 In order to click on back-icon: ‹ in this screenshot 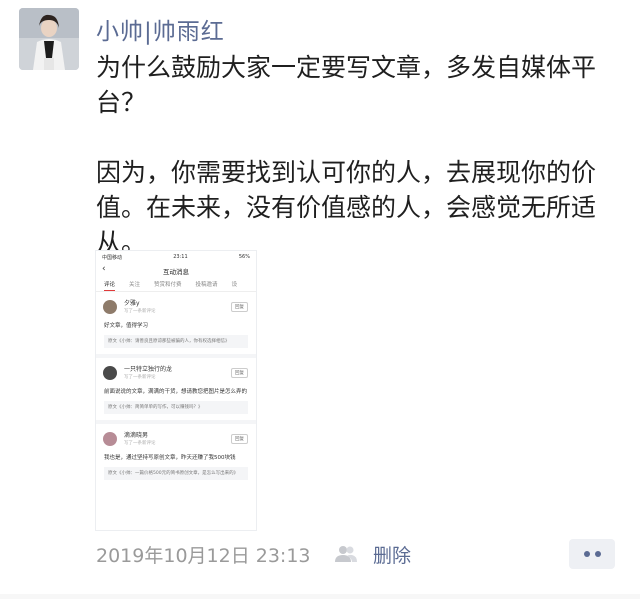, I will do `click(104, 269)`.